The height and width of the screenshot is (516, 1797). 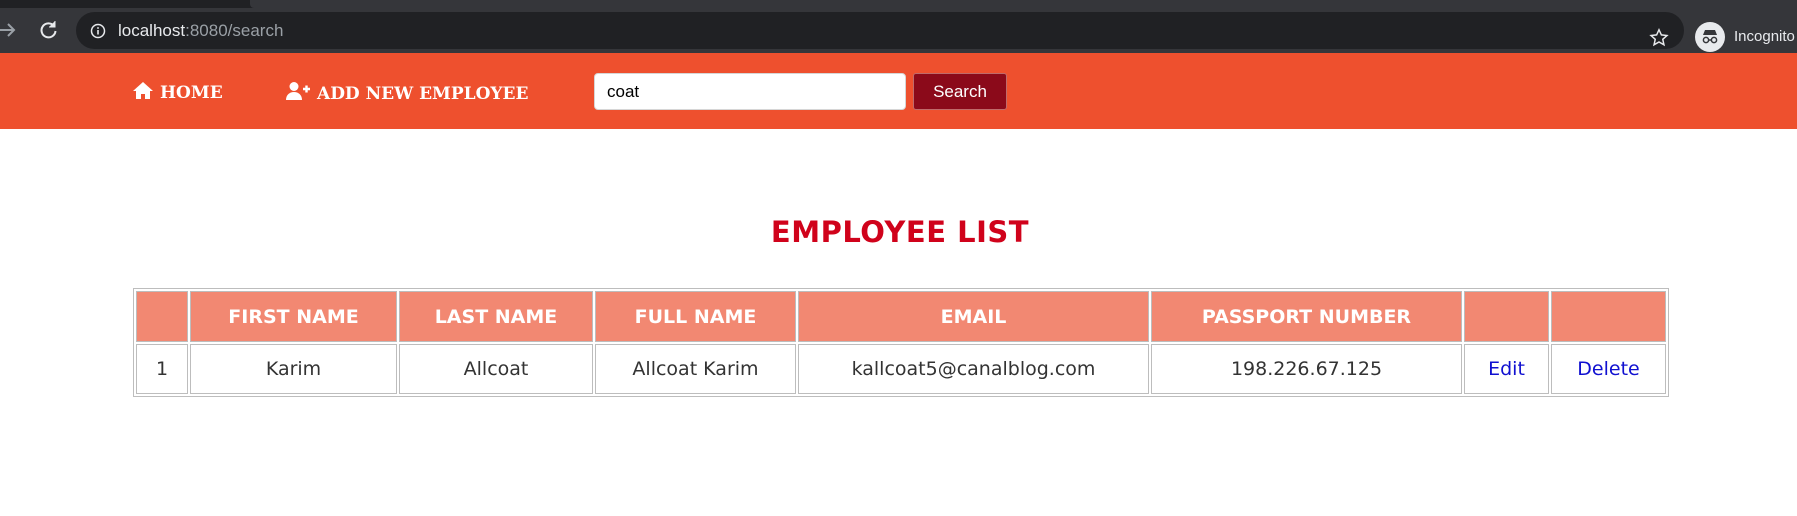 I want to click on delete-link: Delete, so click(x=1608, y=369).